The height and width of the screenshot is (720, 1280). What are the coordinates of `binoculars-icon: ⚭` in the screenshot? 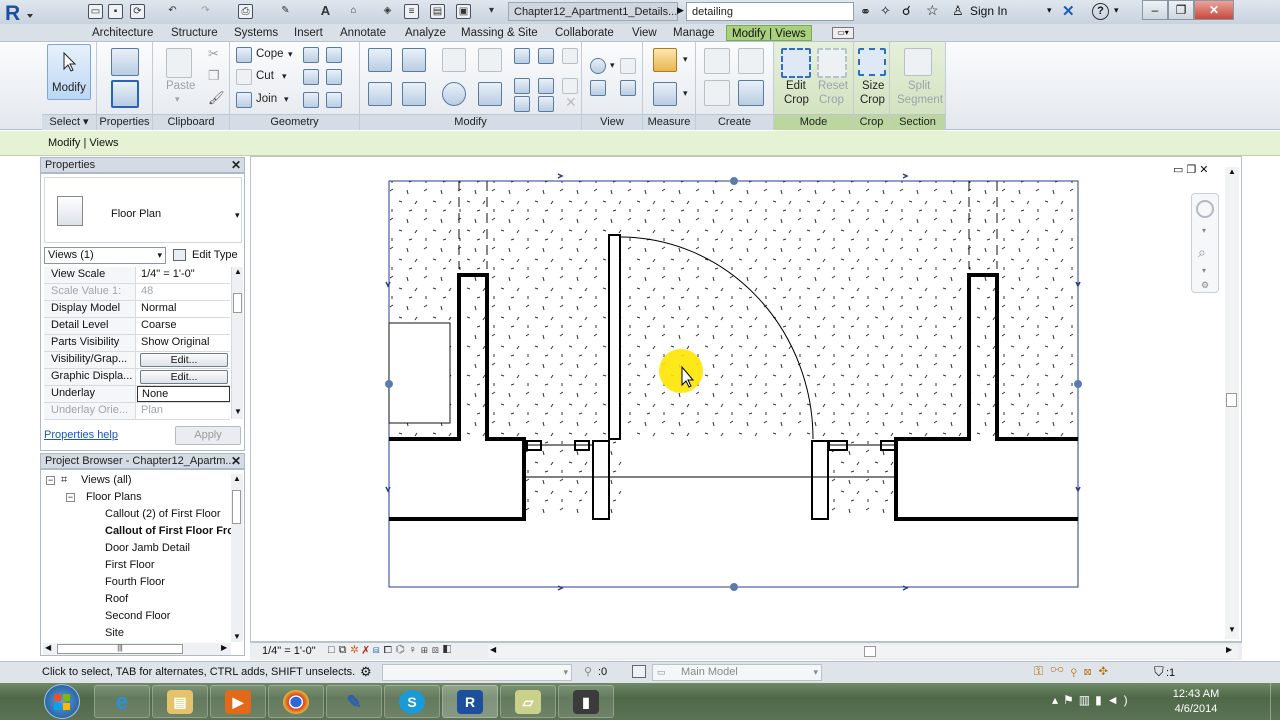 It's located at (865, 12).